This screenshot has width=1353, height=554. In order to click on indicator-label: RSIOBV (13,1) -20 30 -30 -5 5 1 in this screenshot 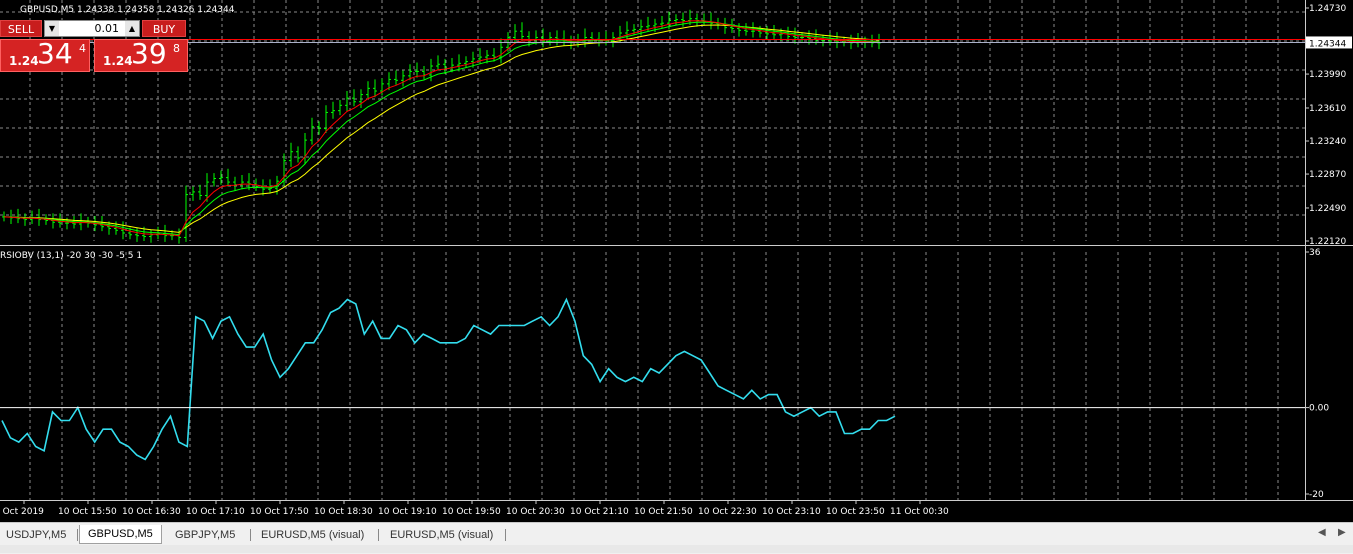, I will do `click(71, 256)`.